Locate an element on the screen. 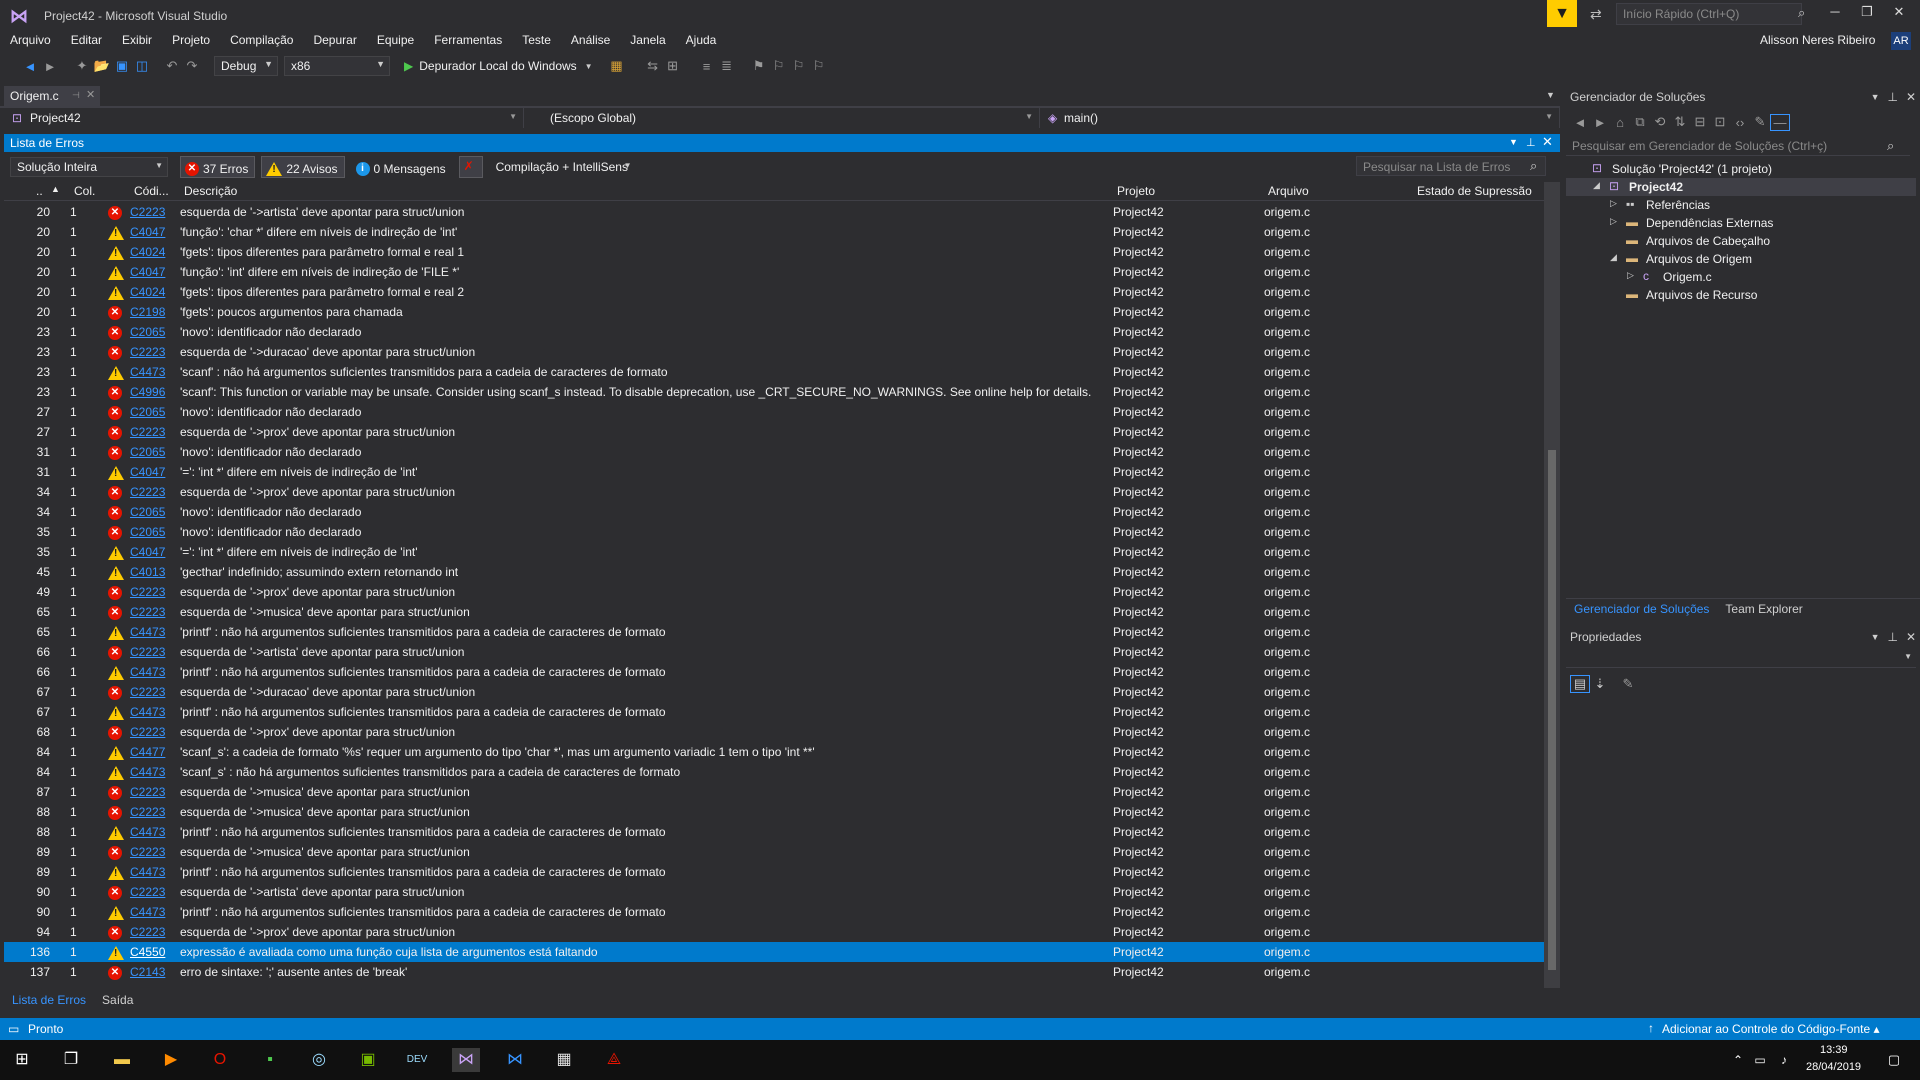  vscode-icon: ⋈ is located at coordinates (515, 1060).